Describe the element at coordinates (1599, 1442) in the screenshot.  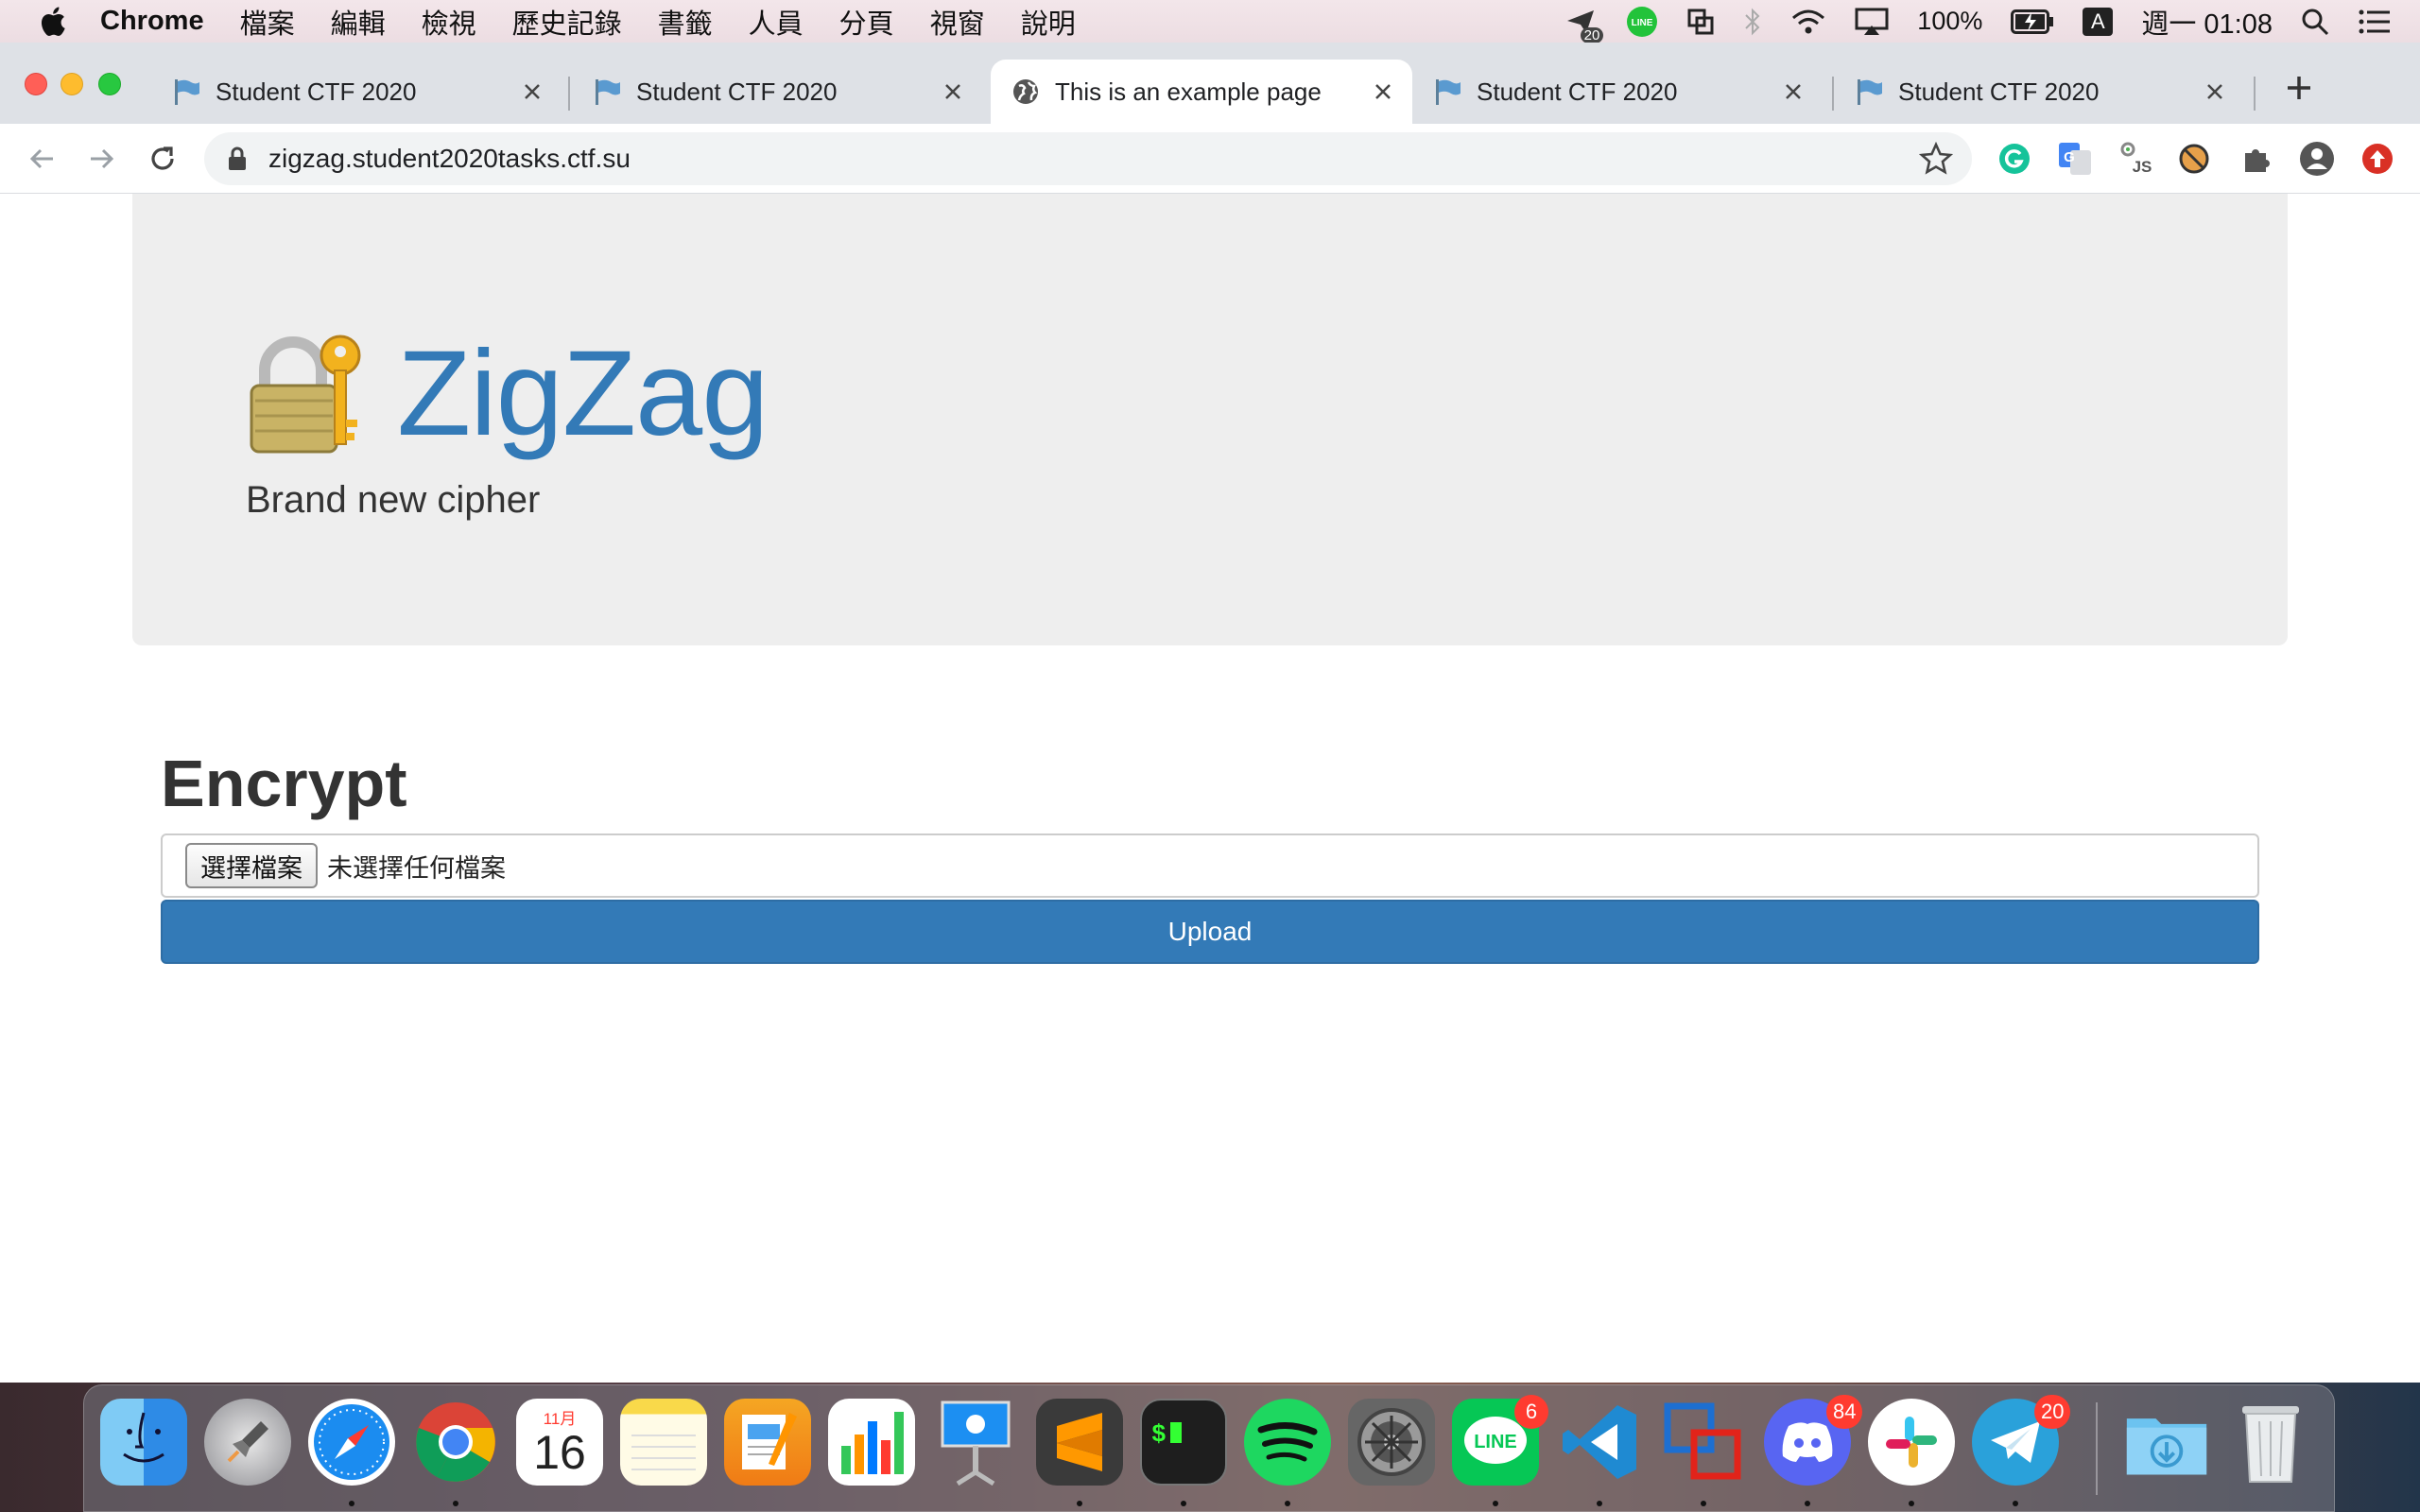
I see `vscode-icon` at that location.